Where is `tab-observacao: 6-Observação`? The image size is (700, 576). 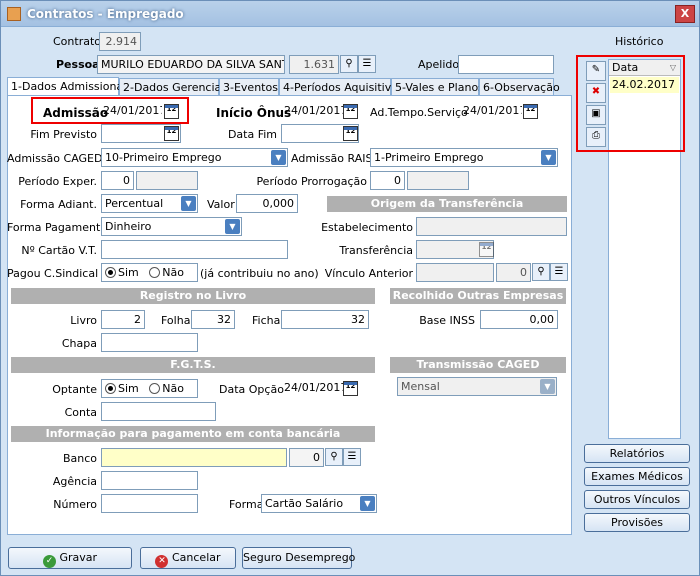 tab-observacao: 6-Observação is located at coordinates (519, 87).